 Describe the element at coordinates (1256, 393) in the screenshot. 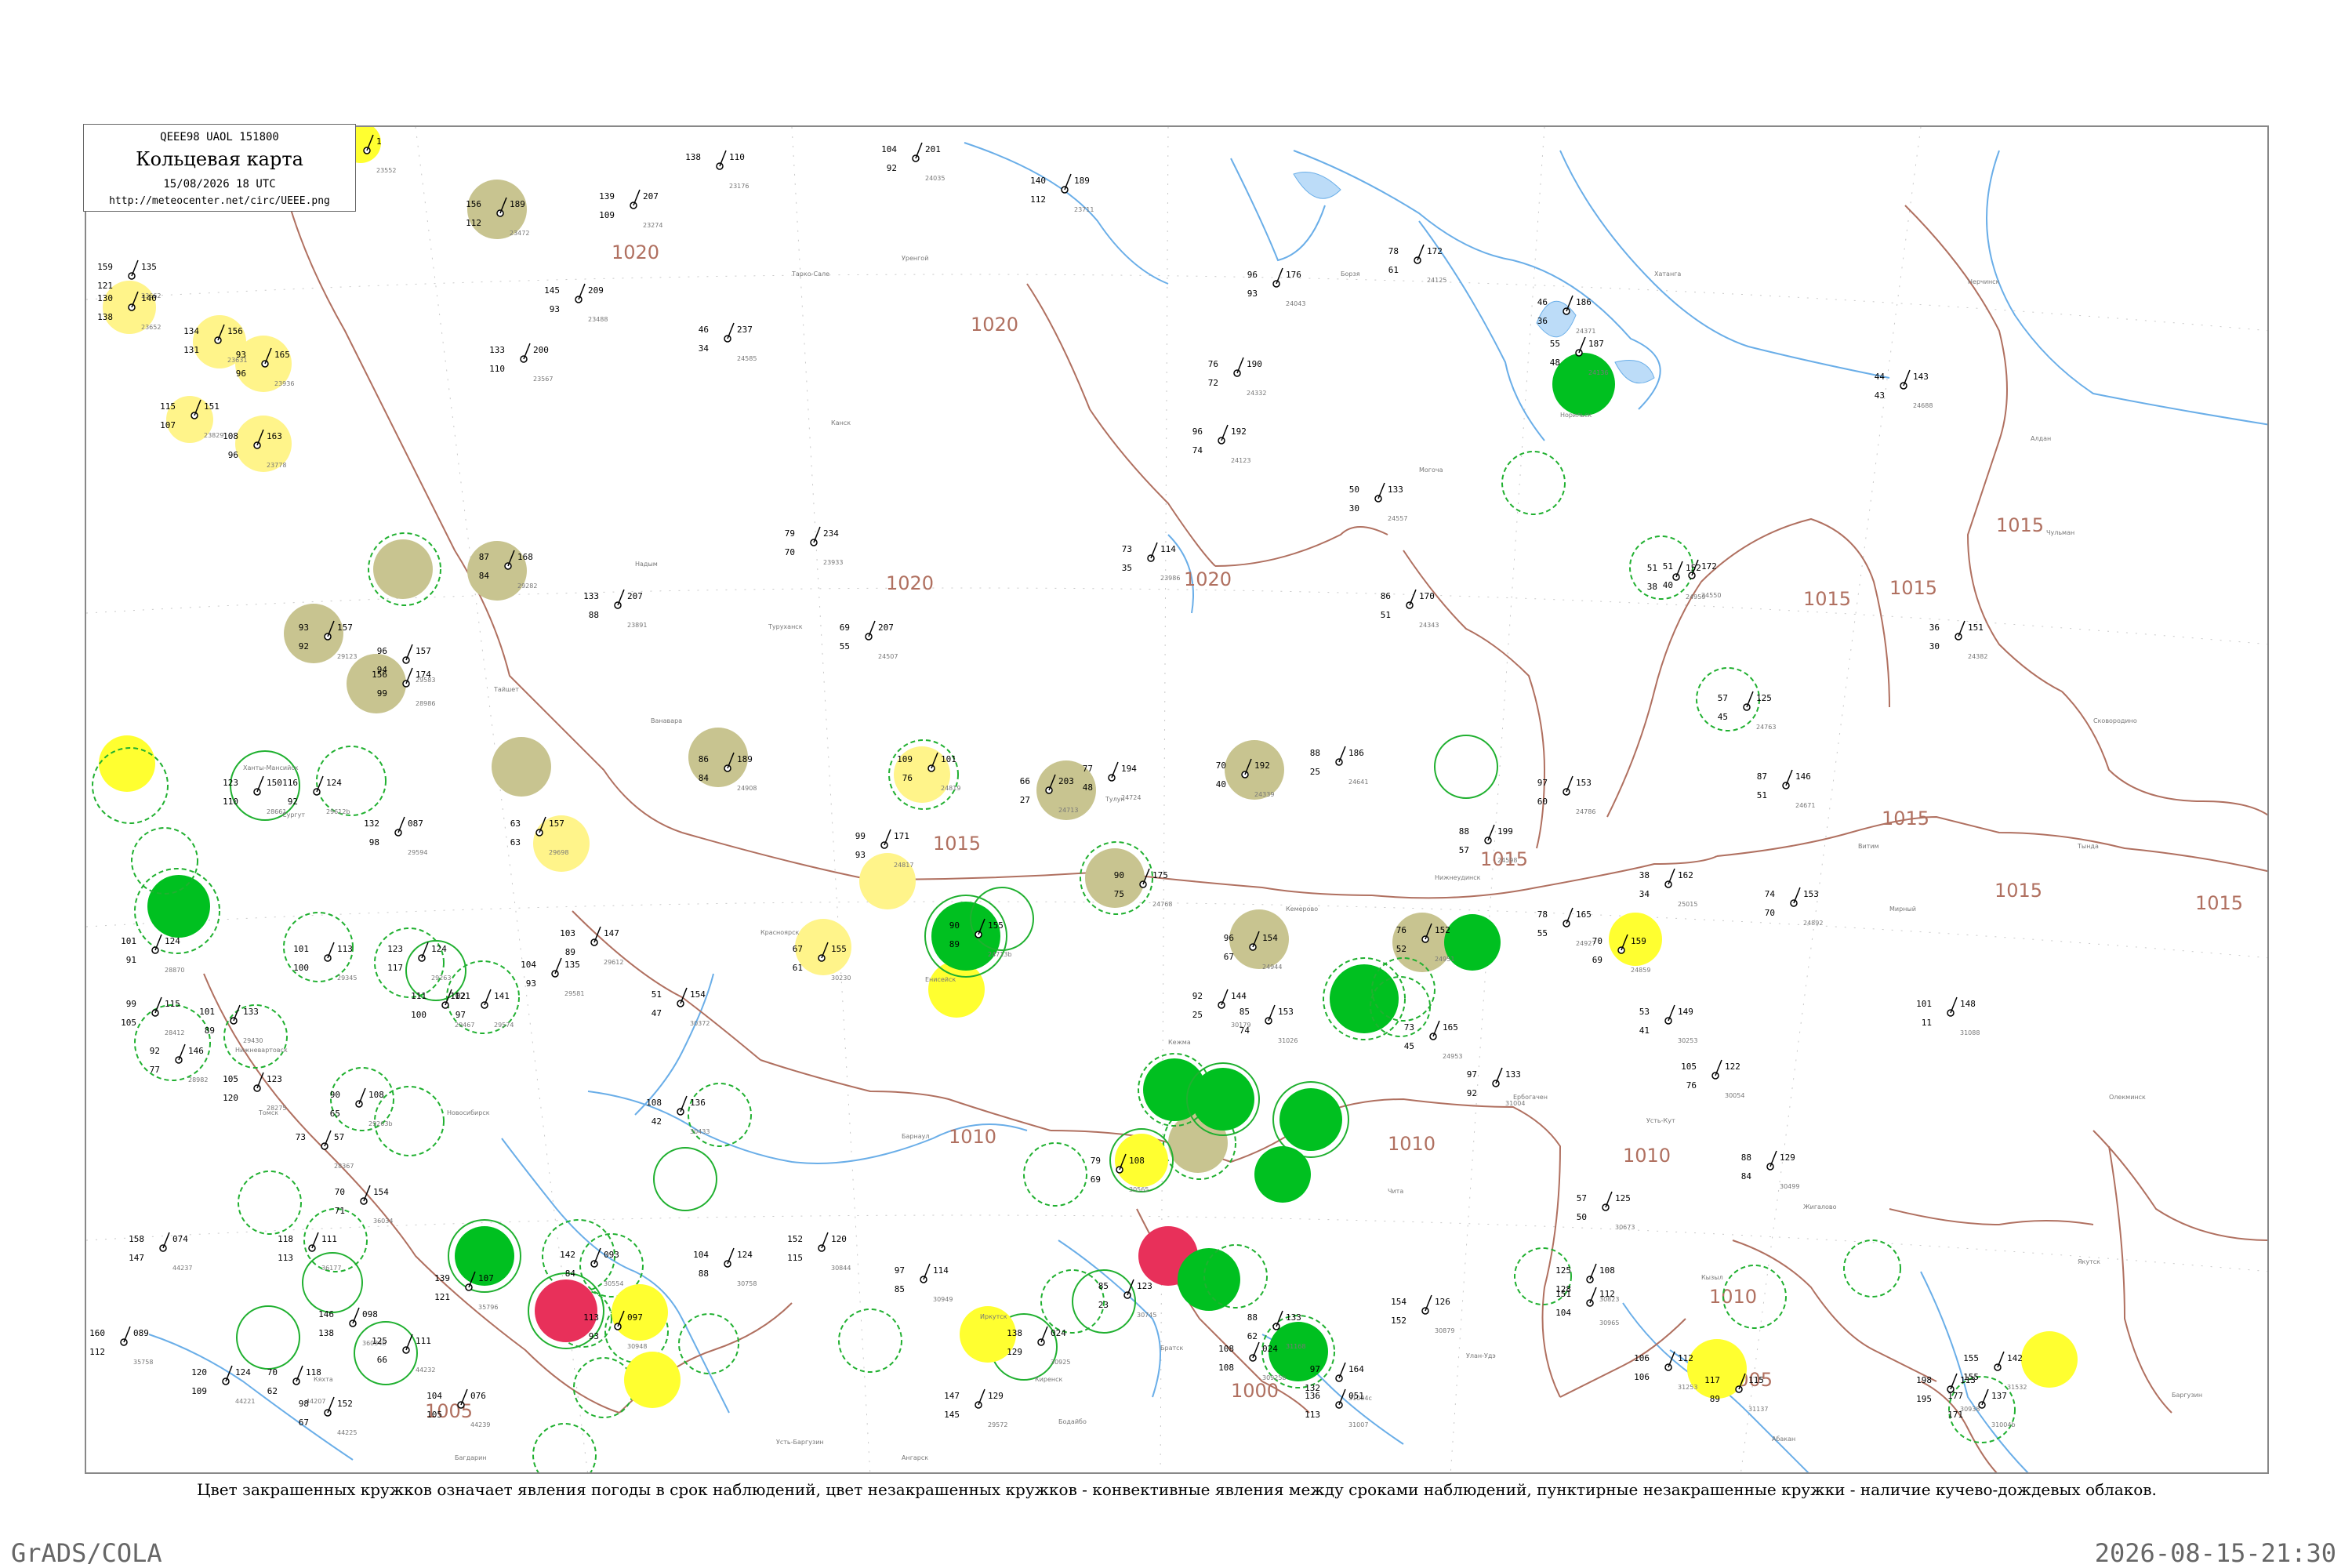

I see `station-index: 24332` at that location.